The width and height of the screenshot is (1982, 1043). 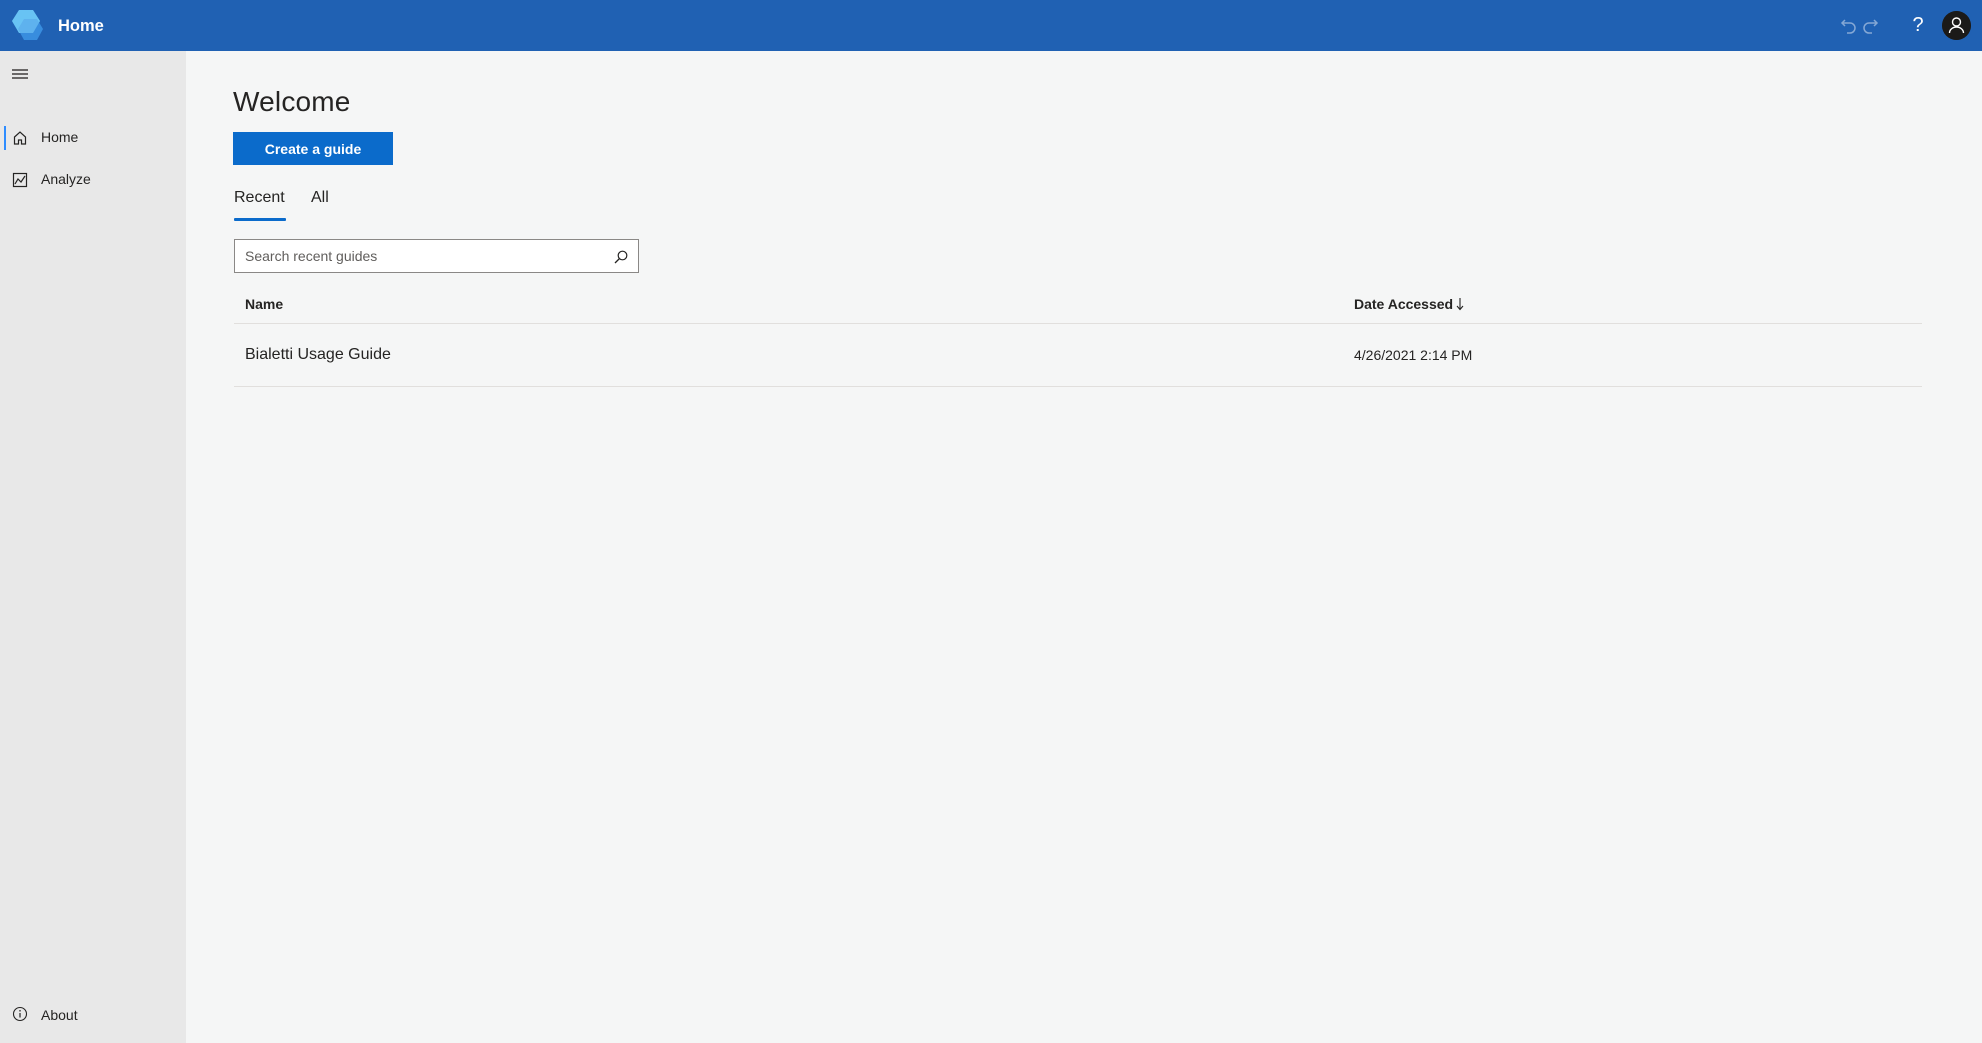 I want to click on top-bar: Home ?, so click(x=991, y=25).